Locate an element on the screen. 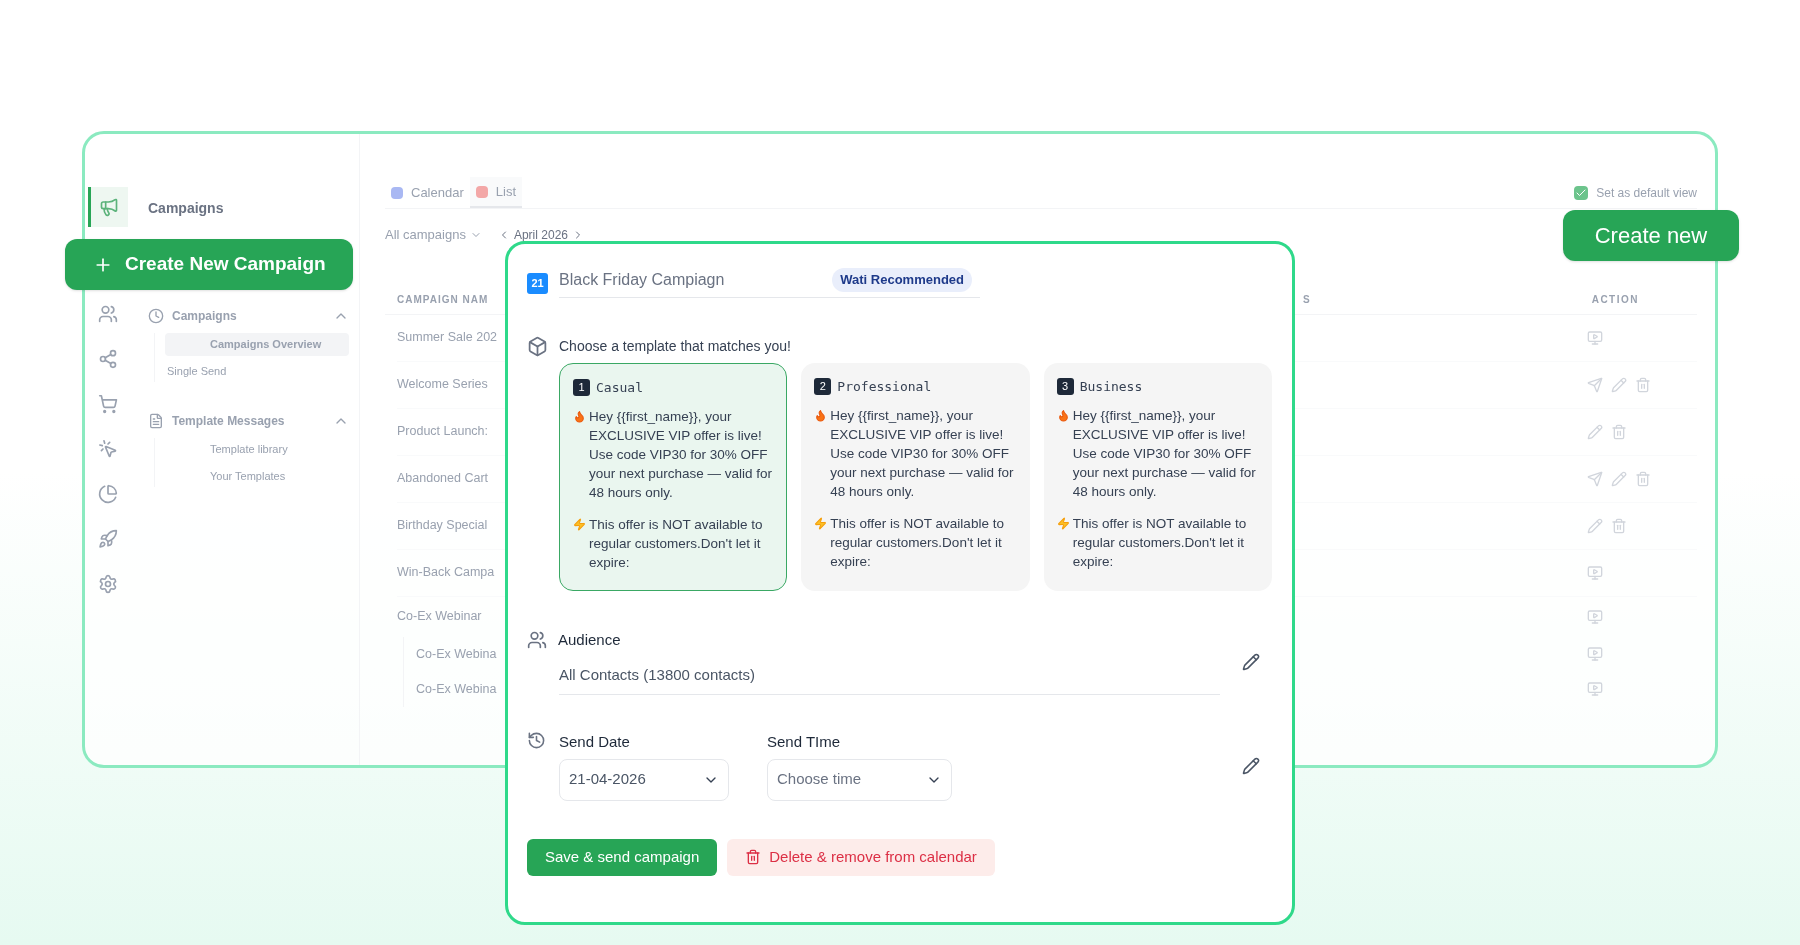  template-name: Professional is located at coordinates (884, 387).